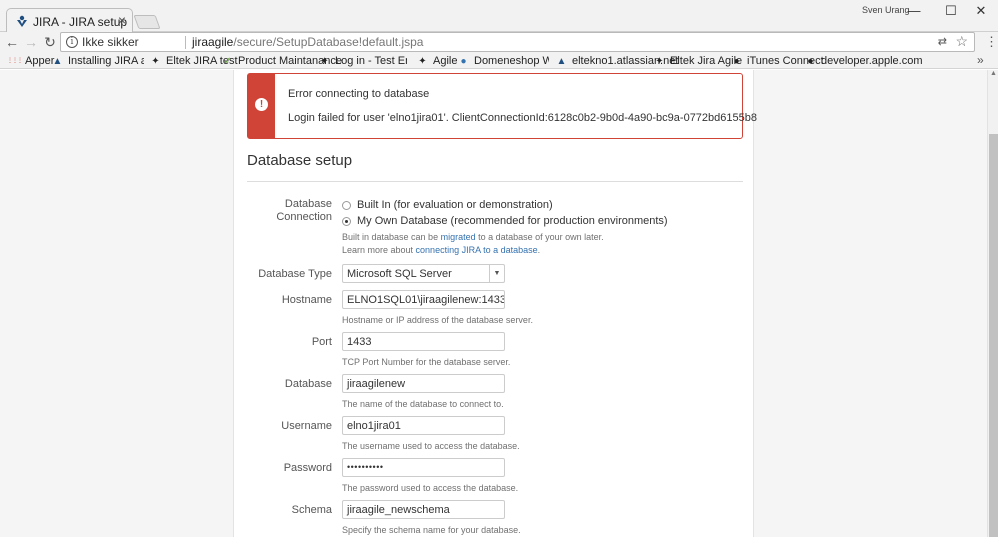  I want to click on browser-tab: JIRA - JIRA setup ×, so click(69, 20).